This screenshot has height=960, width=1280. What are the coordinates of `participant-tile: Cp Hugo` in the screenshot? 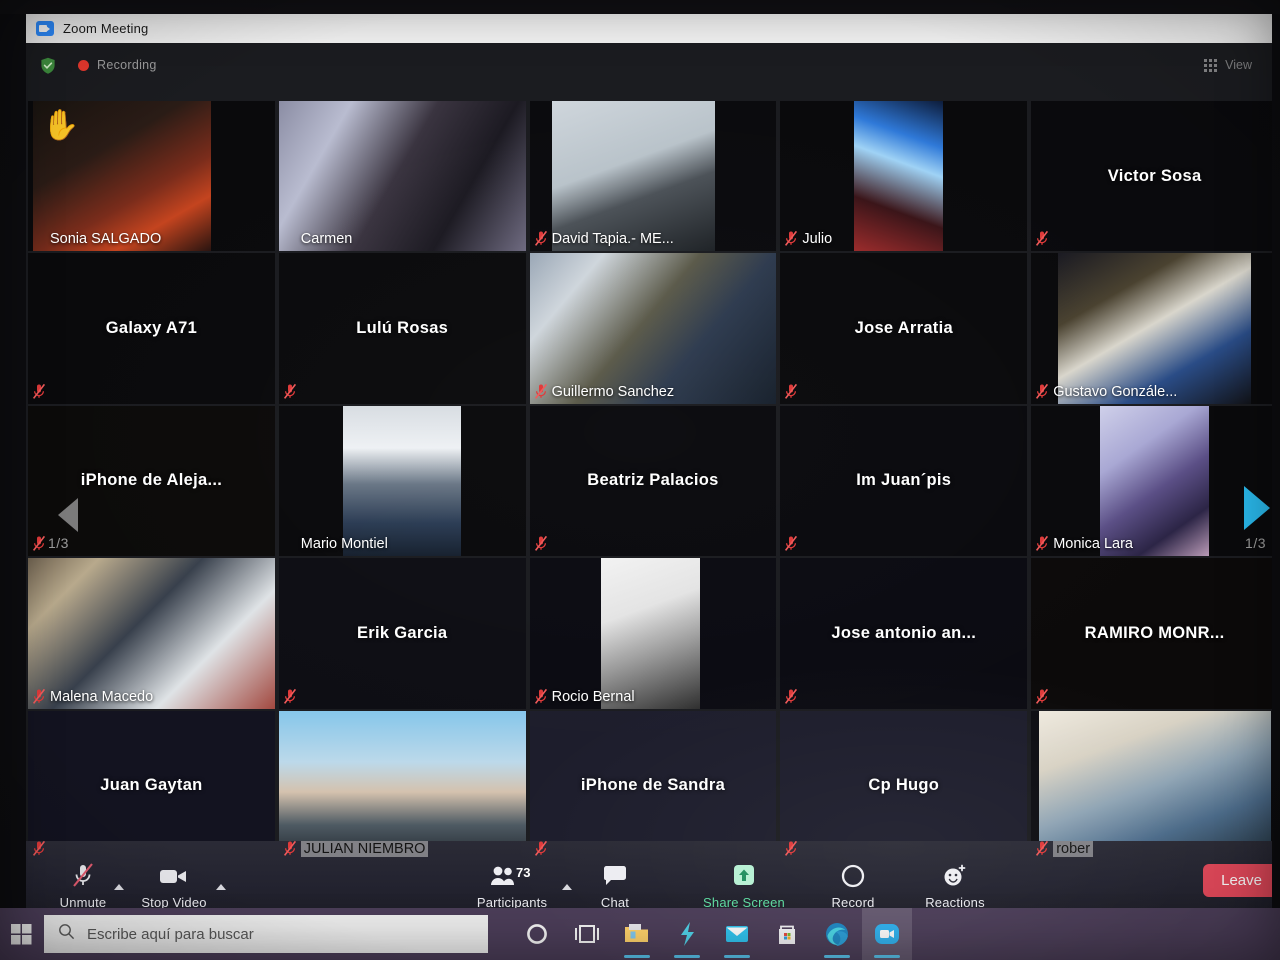 It's located at (904, 785).